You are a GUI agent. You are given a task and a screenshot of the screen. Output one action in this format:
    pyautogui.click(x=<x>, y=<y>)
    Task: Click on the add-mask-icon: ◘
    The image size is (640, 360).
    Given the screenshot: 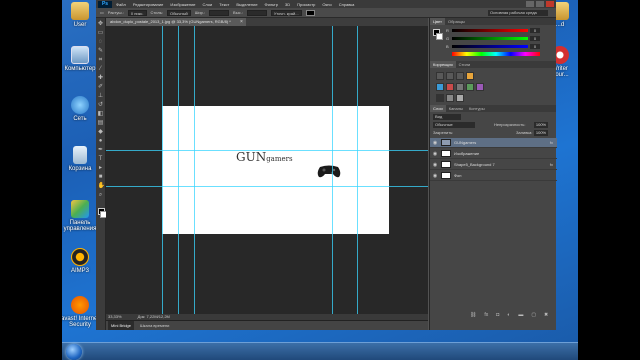 What is the action you would take?
    pyautogui.click(x=497, y=315)
    